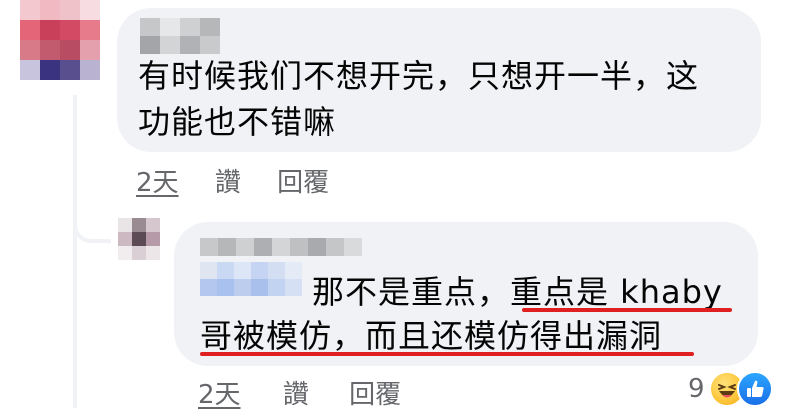 The width and height of the screenshot is (800, 411). I want to click on thread-connector-line, so click(75, 251).